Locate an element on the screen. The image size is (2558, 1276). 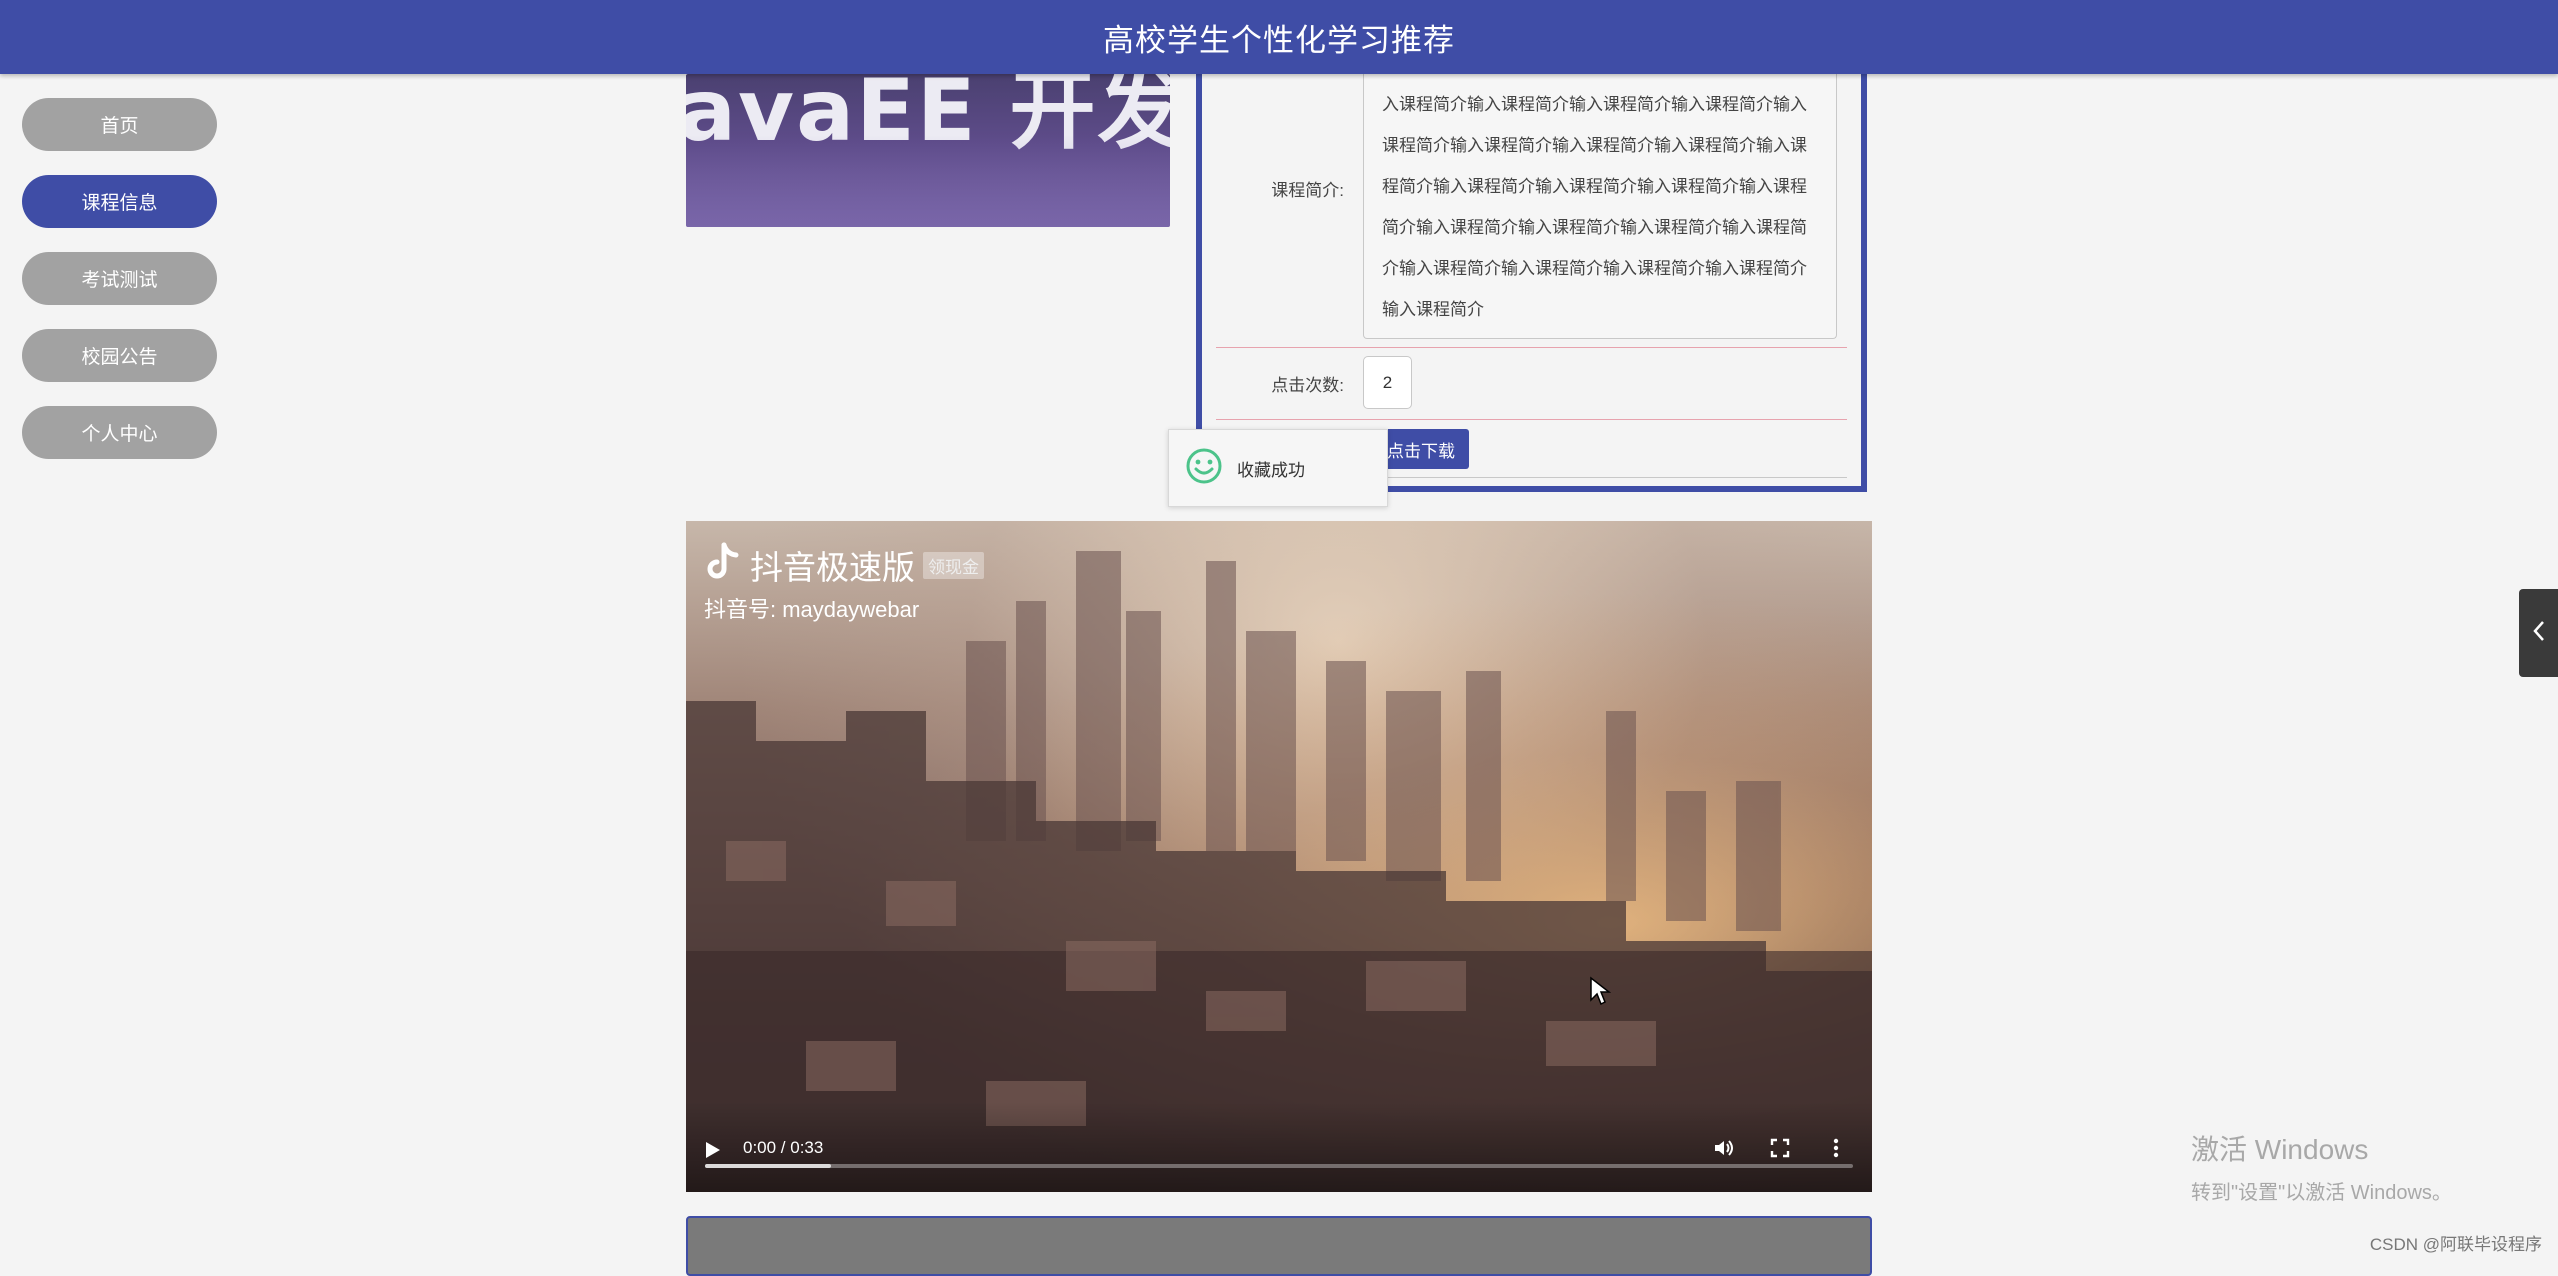
sidebar-item-home: 首页 is located at coordinates (119, 124).